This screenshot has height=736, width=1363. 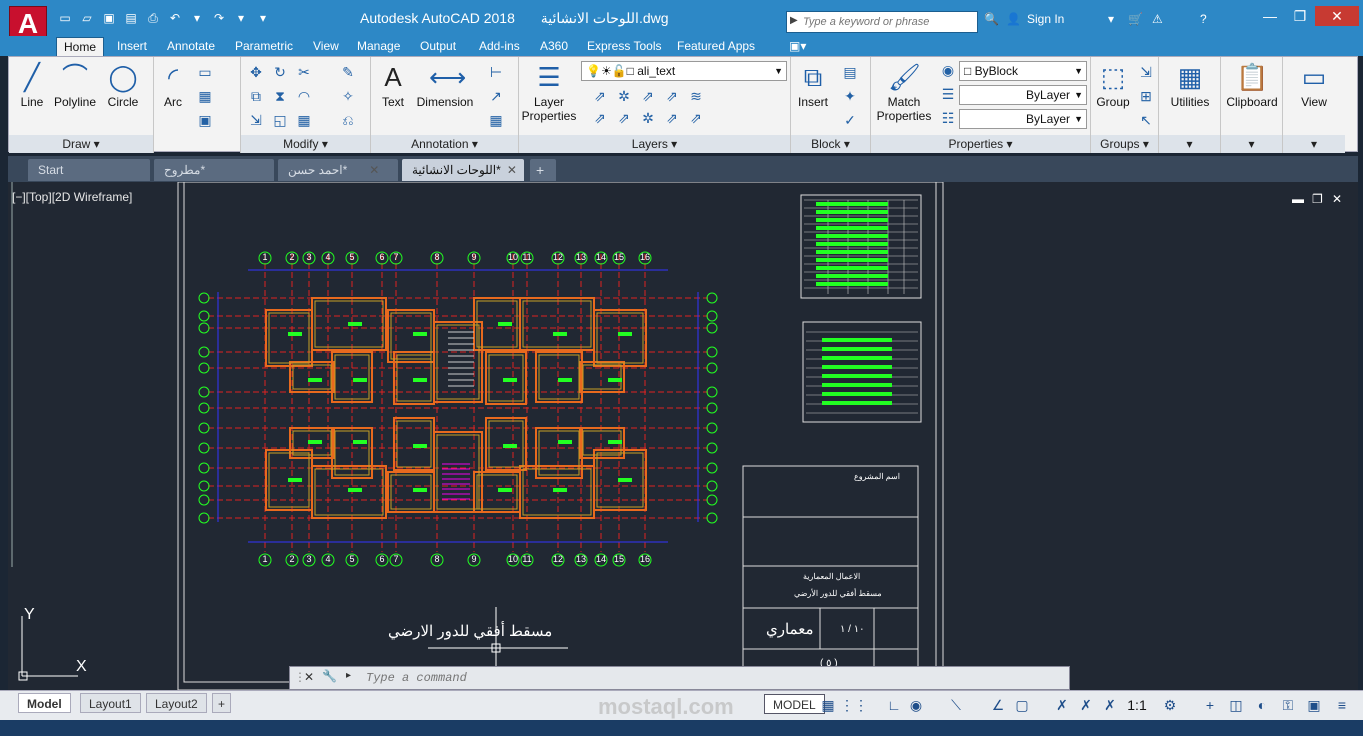 What do you see at coordinates (1022, 705) in the screenshot?
I see `osnap-icon: ▢` at bounding box center [1022, 705].